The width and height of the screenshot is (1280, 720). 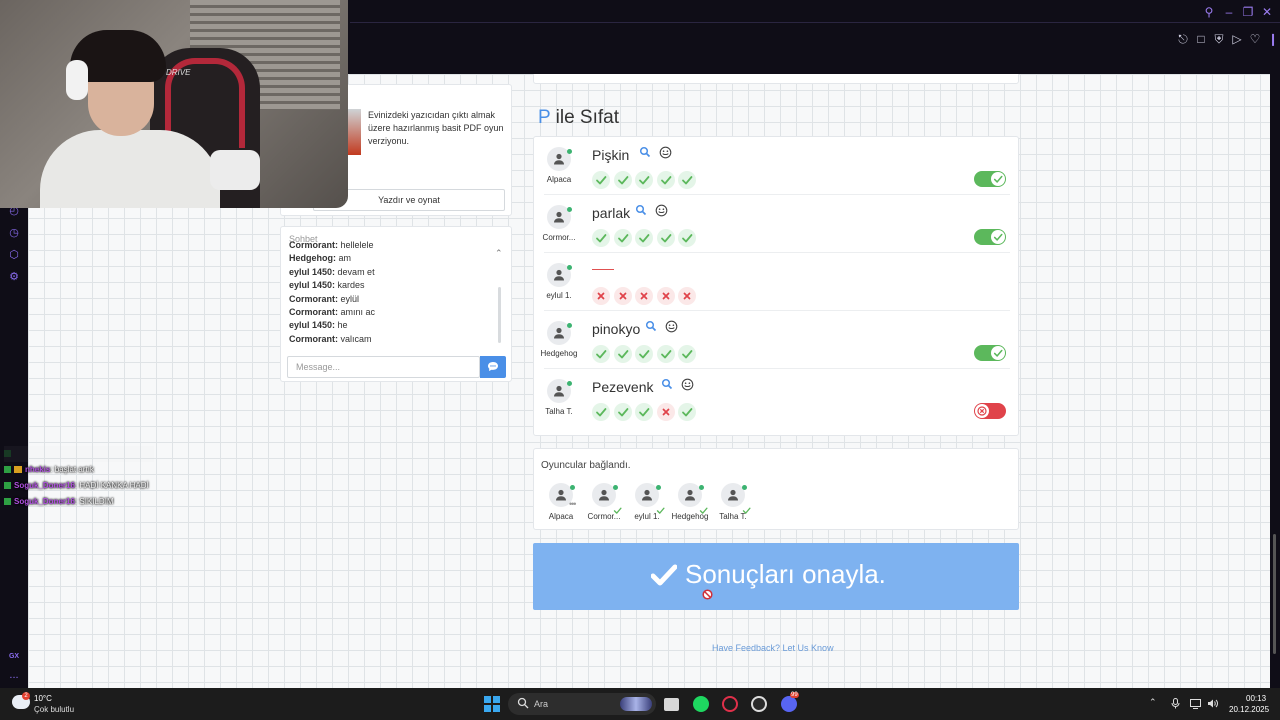 What do you see at coordinates (776, 576) in the screenshot?
I see `confirm-results-button: Sonuçları onayla.` at bounding box center [776, 576].